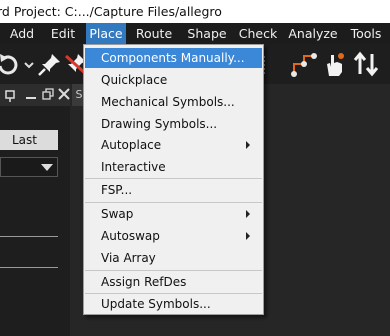 The height and width of the screenshot is (336, 390). I want to click on left-panel: Last, so click(35, 210).